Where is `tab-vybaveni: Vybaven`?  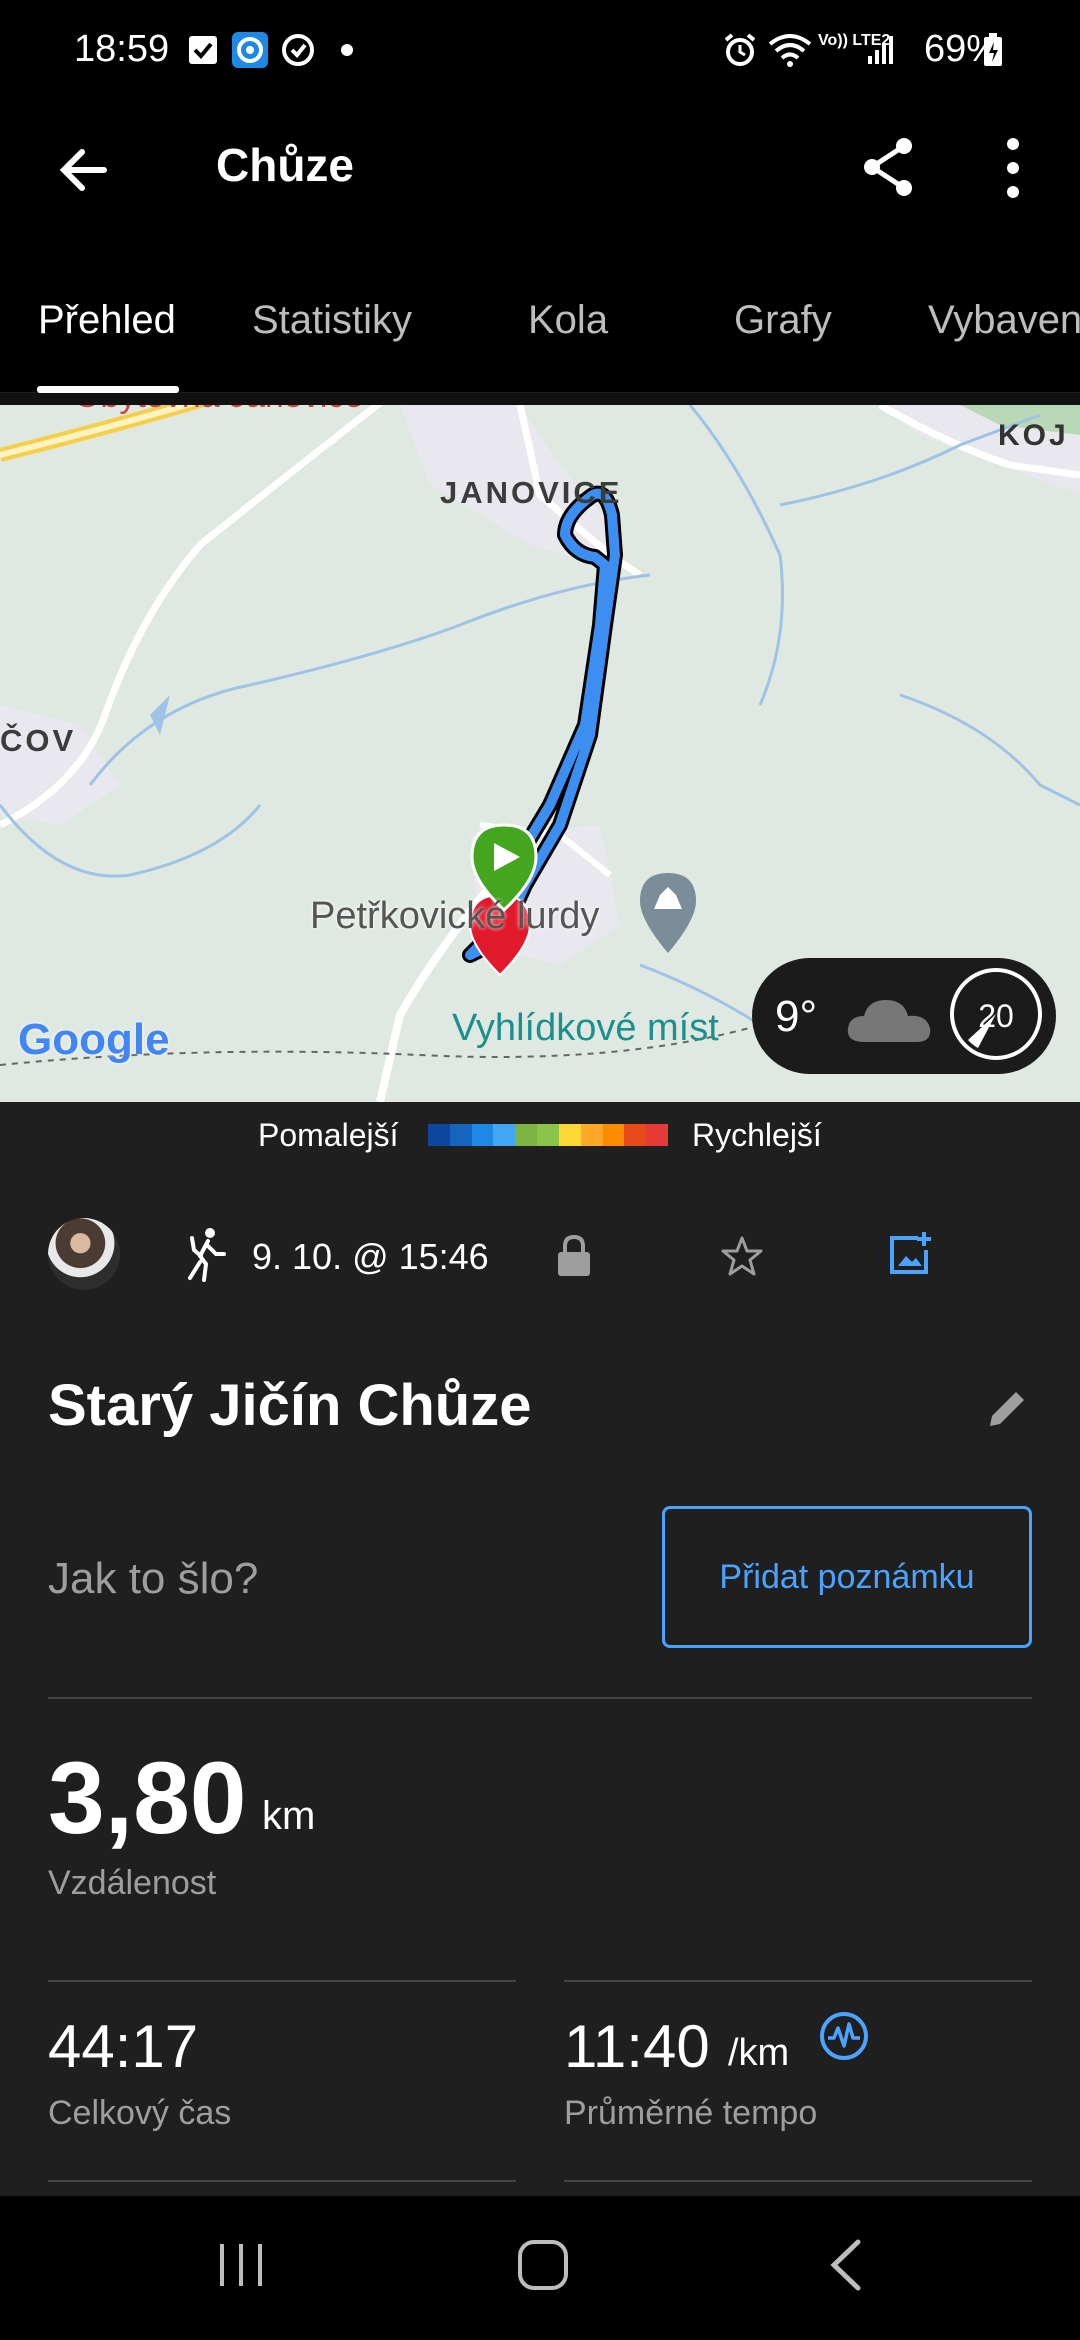 tab-vybaveni: Vybaven is located at coordinates (1004, 320).